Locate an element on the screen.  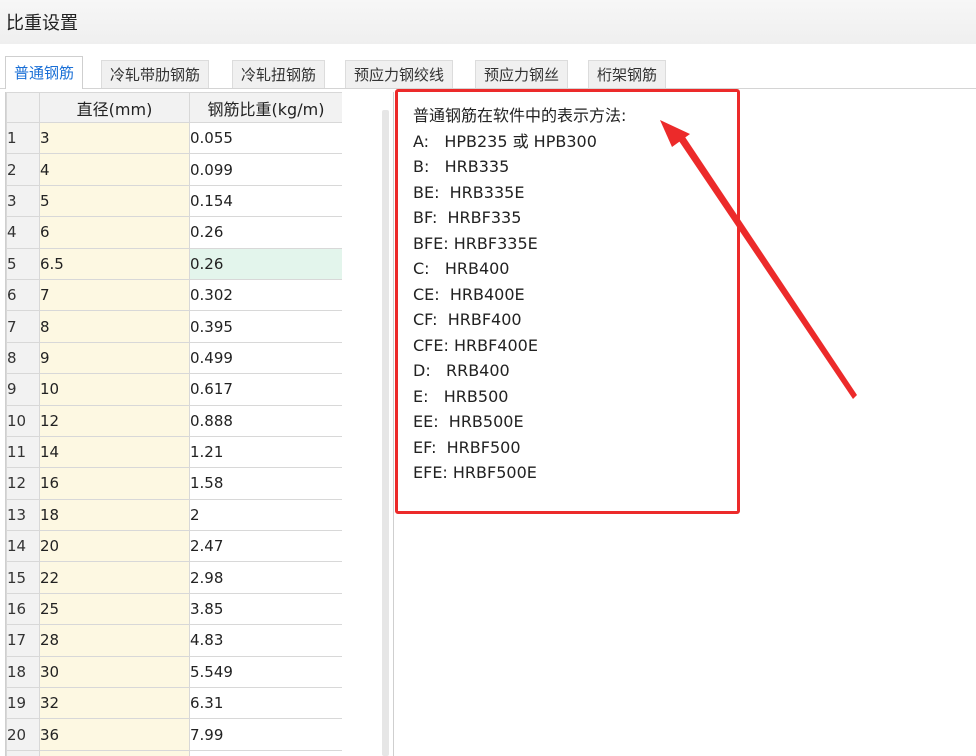
weight-cell: 2.98 is located at coordinates (265, 577).